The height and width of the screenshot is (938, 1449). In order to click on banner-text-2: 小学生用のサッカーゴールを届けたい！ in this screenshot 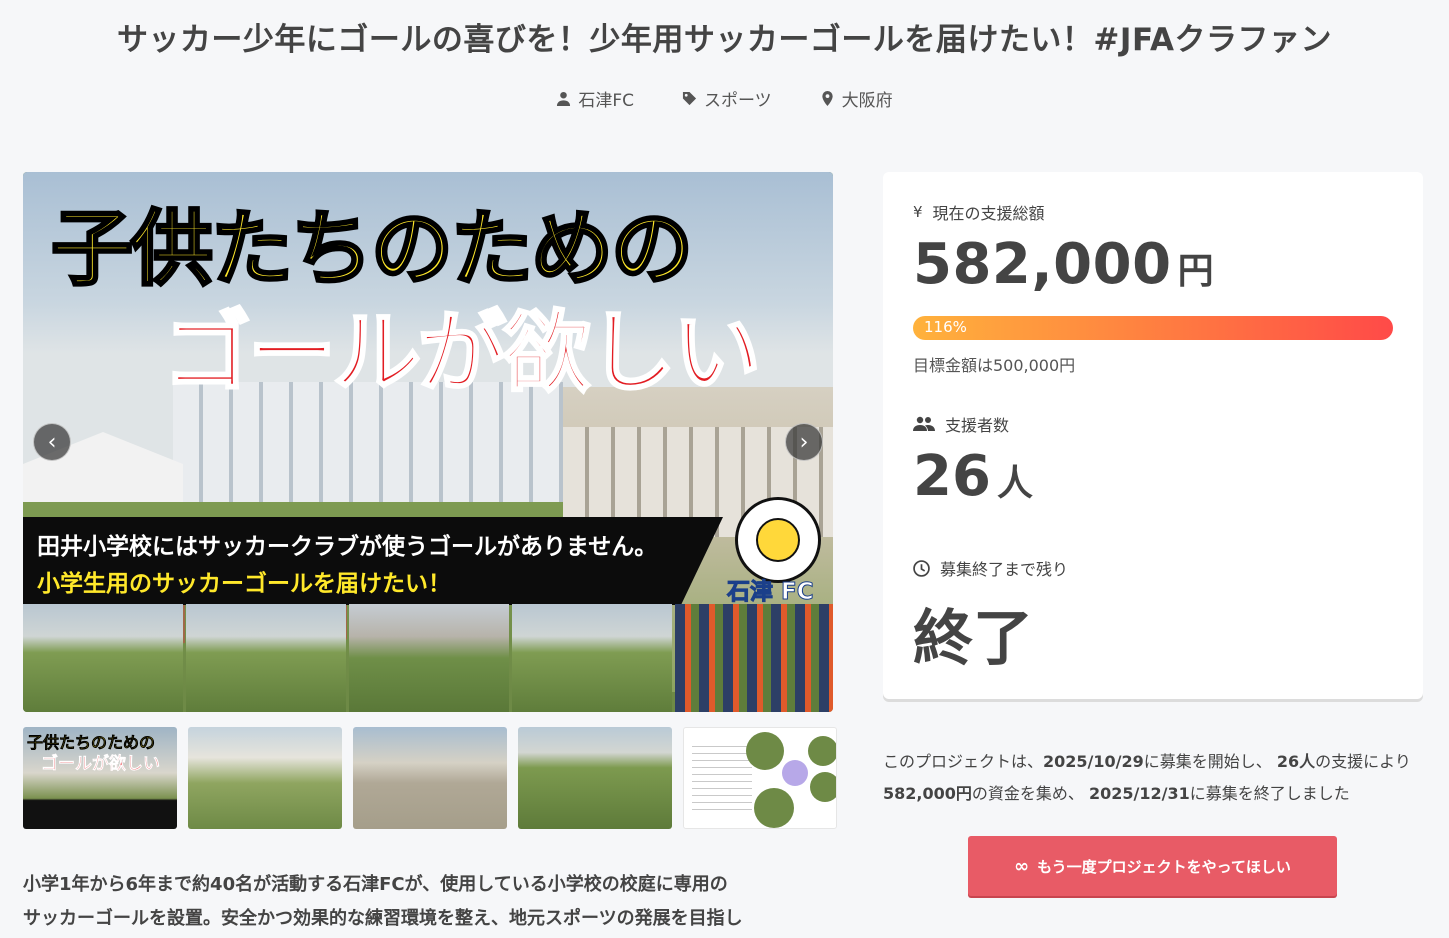, I will do `click(244, 584)`.